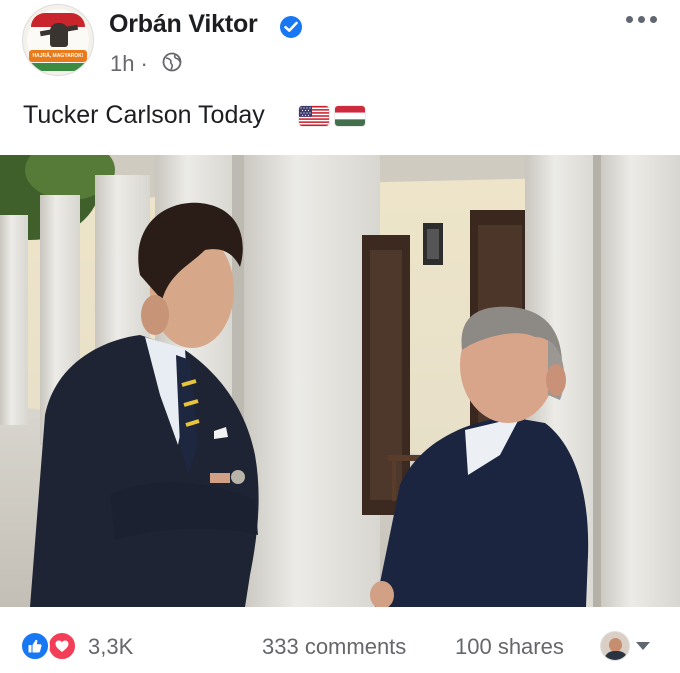  What do you see at coordinates (642, 21) in the screenshot?
I see `more-options-icon` at bounding box center [642, 21].